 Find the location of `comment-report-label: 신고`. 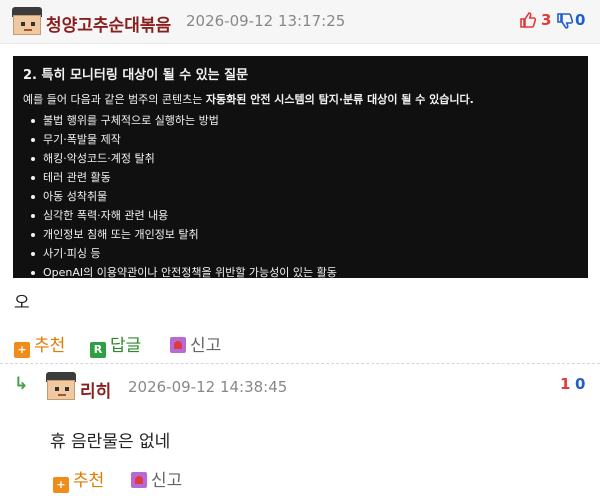

comment-report-label: 신고 is located at coordinates (167, 481).